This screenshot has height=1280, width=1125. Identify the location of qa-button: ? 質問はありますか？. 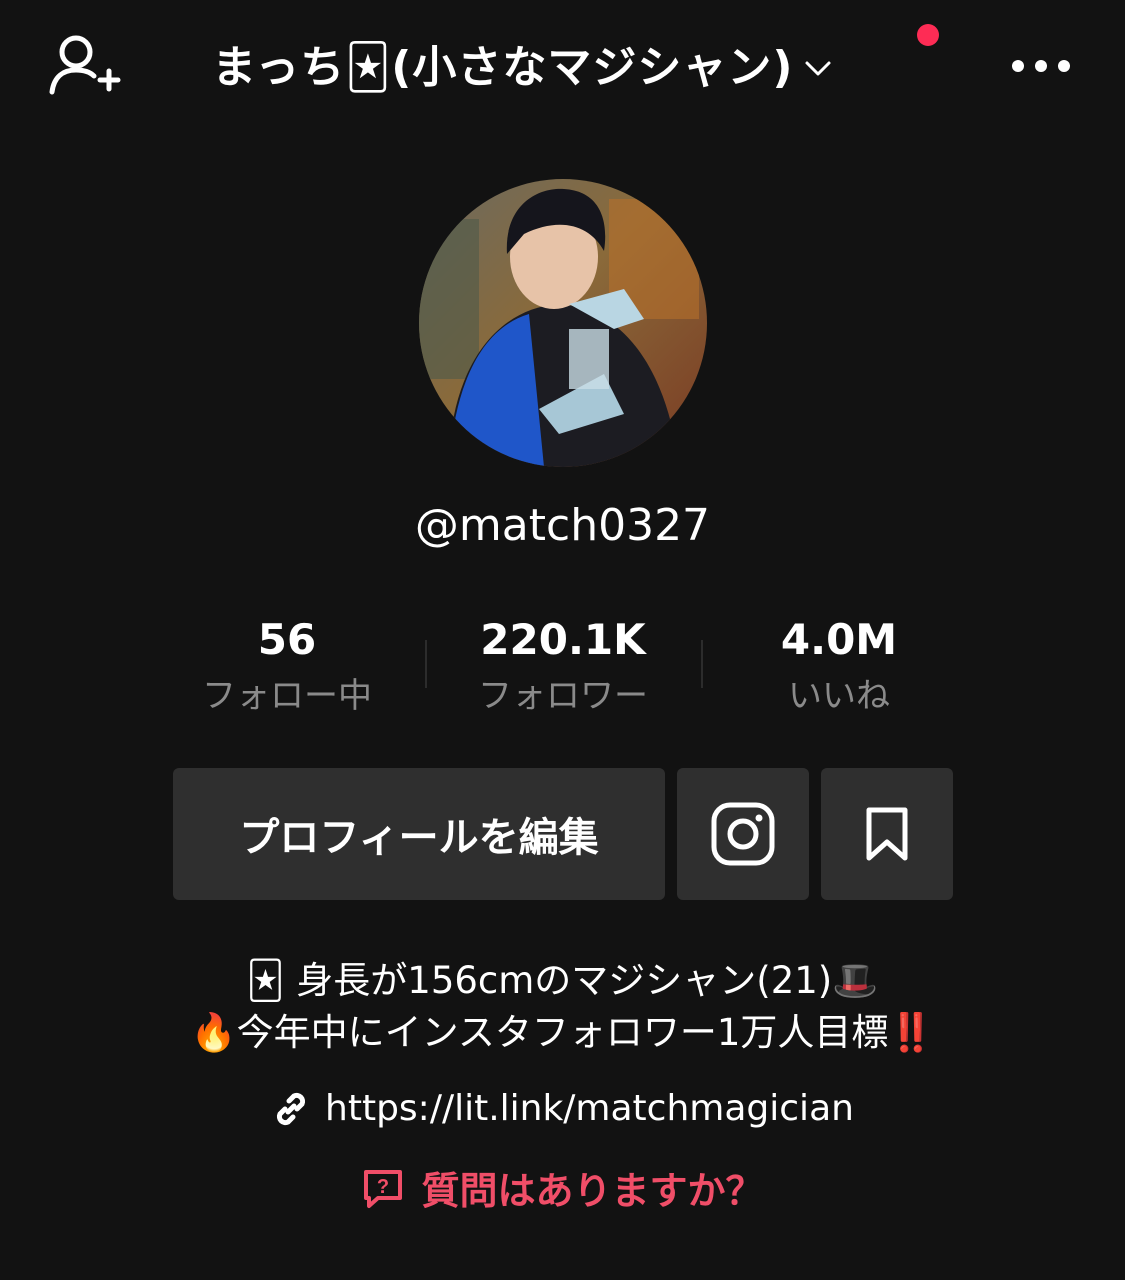
(562, 1187).